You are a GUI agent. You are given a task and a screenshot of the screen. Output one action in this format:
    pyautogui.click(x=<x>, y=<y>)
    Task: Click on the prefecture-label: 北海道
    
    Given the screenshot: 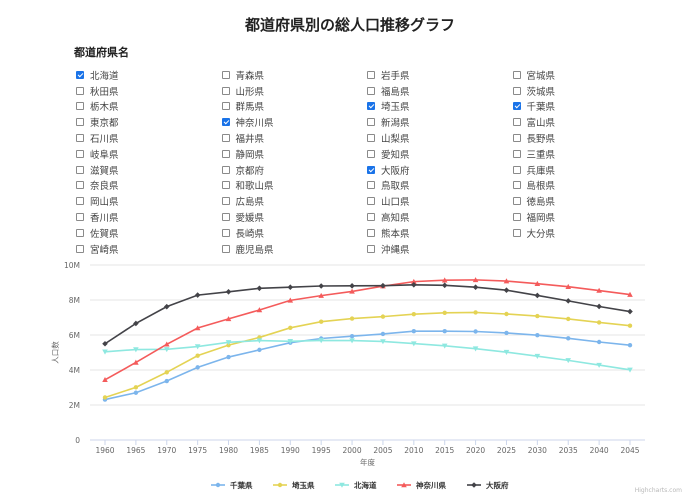 What is the action you would take?
    pyautogui.click(x=104, y=76)
    